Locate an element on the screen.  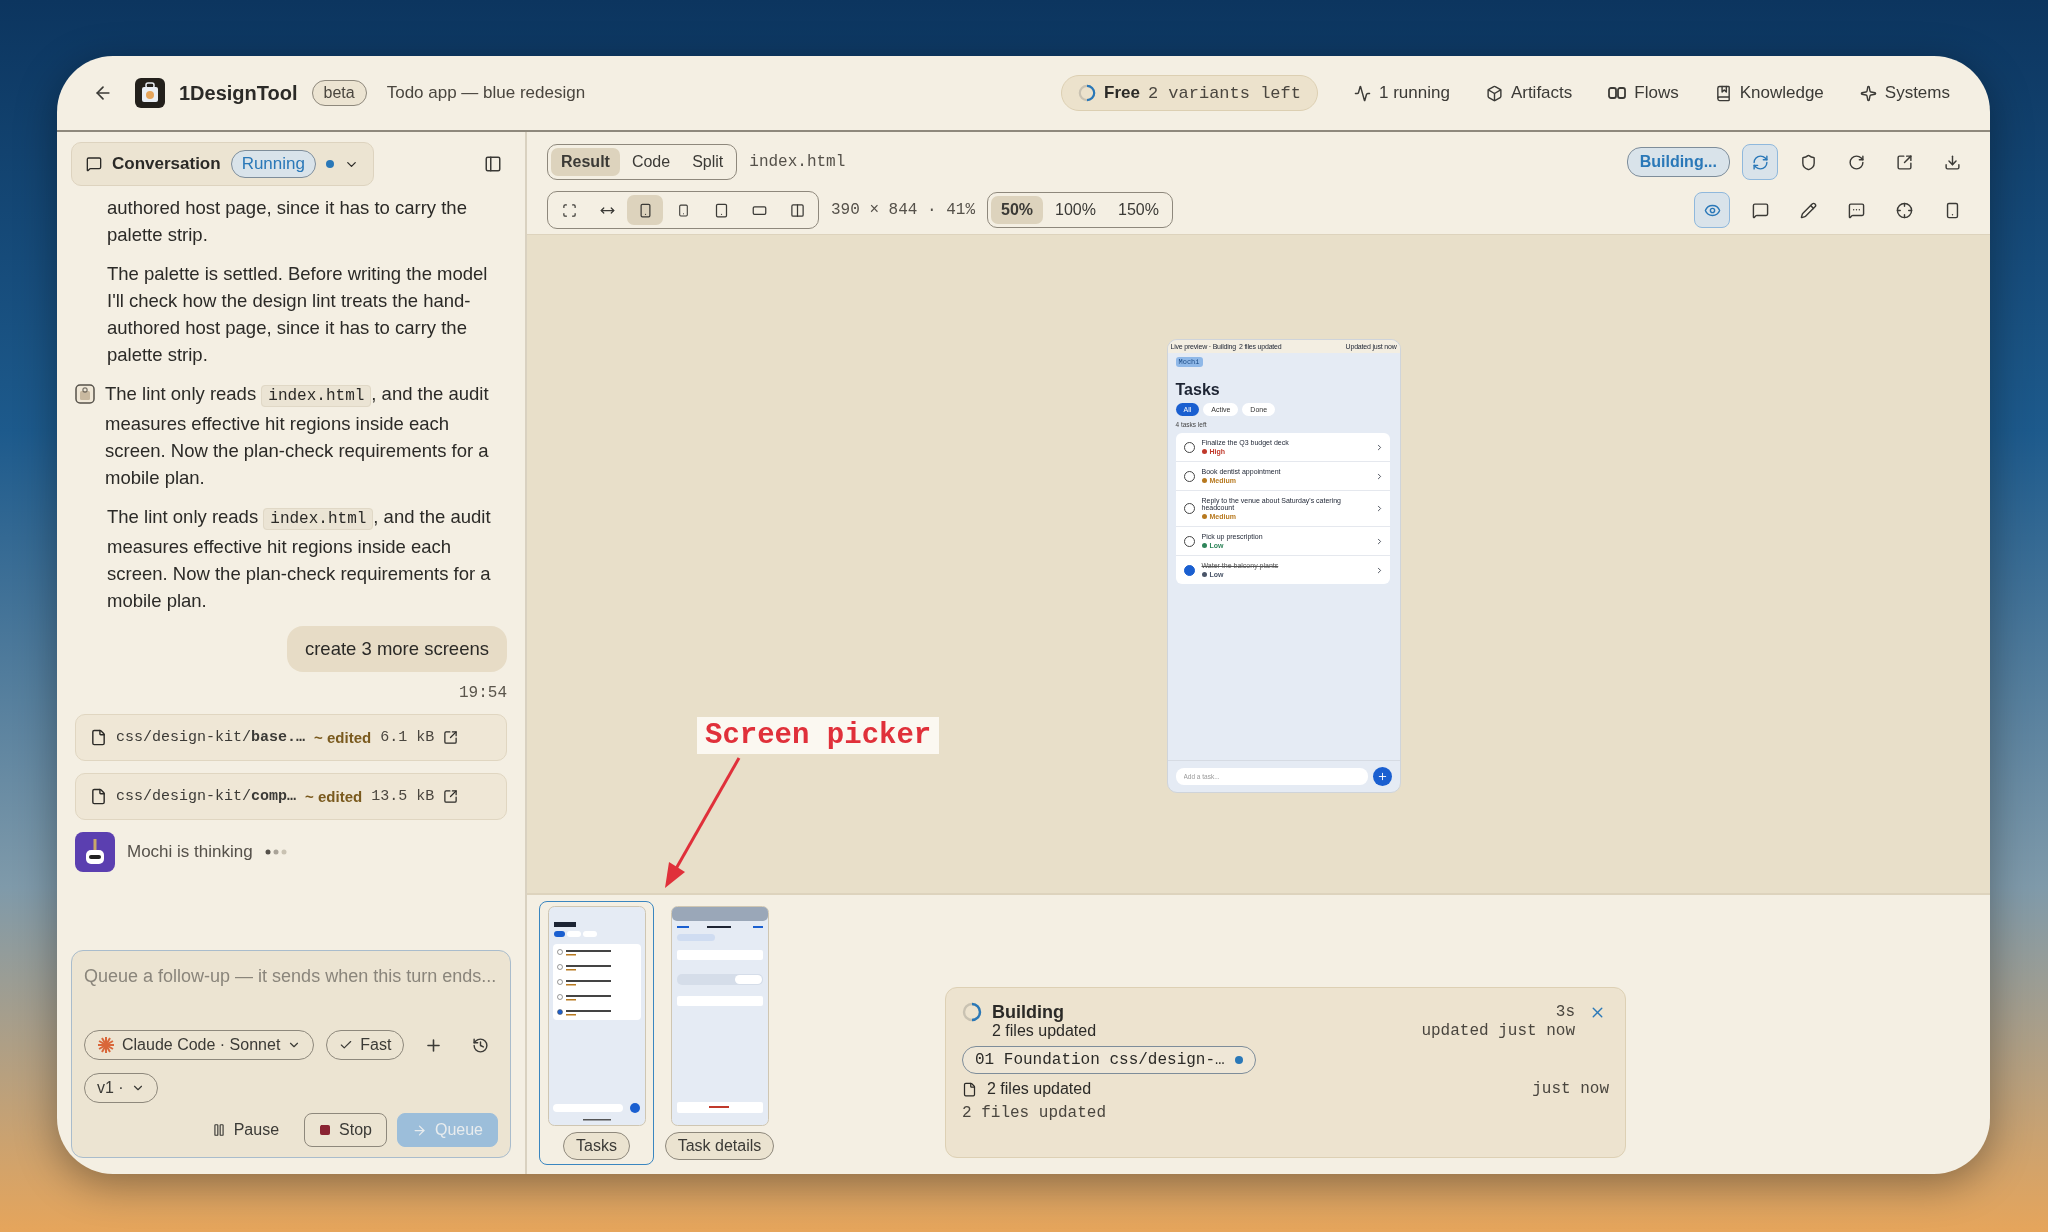
device-button is located at coordinates (645, 210).